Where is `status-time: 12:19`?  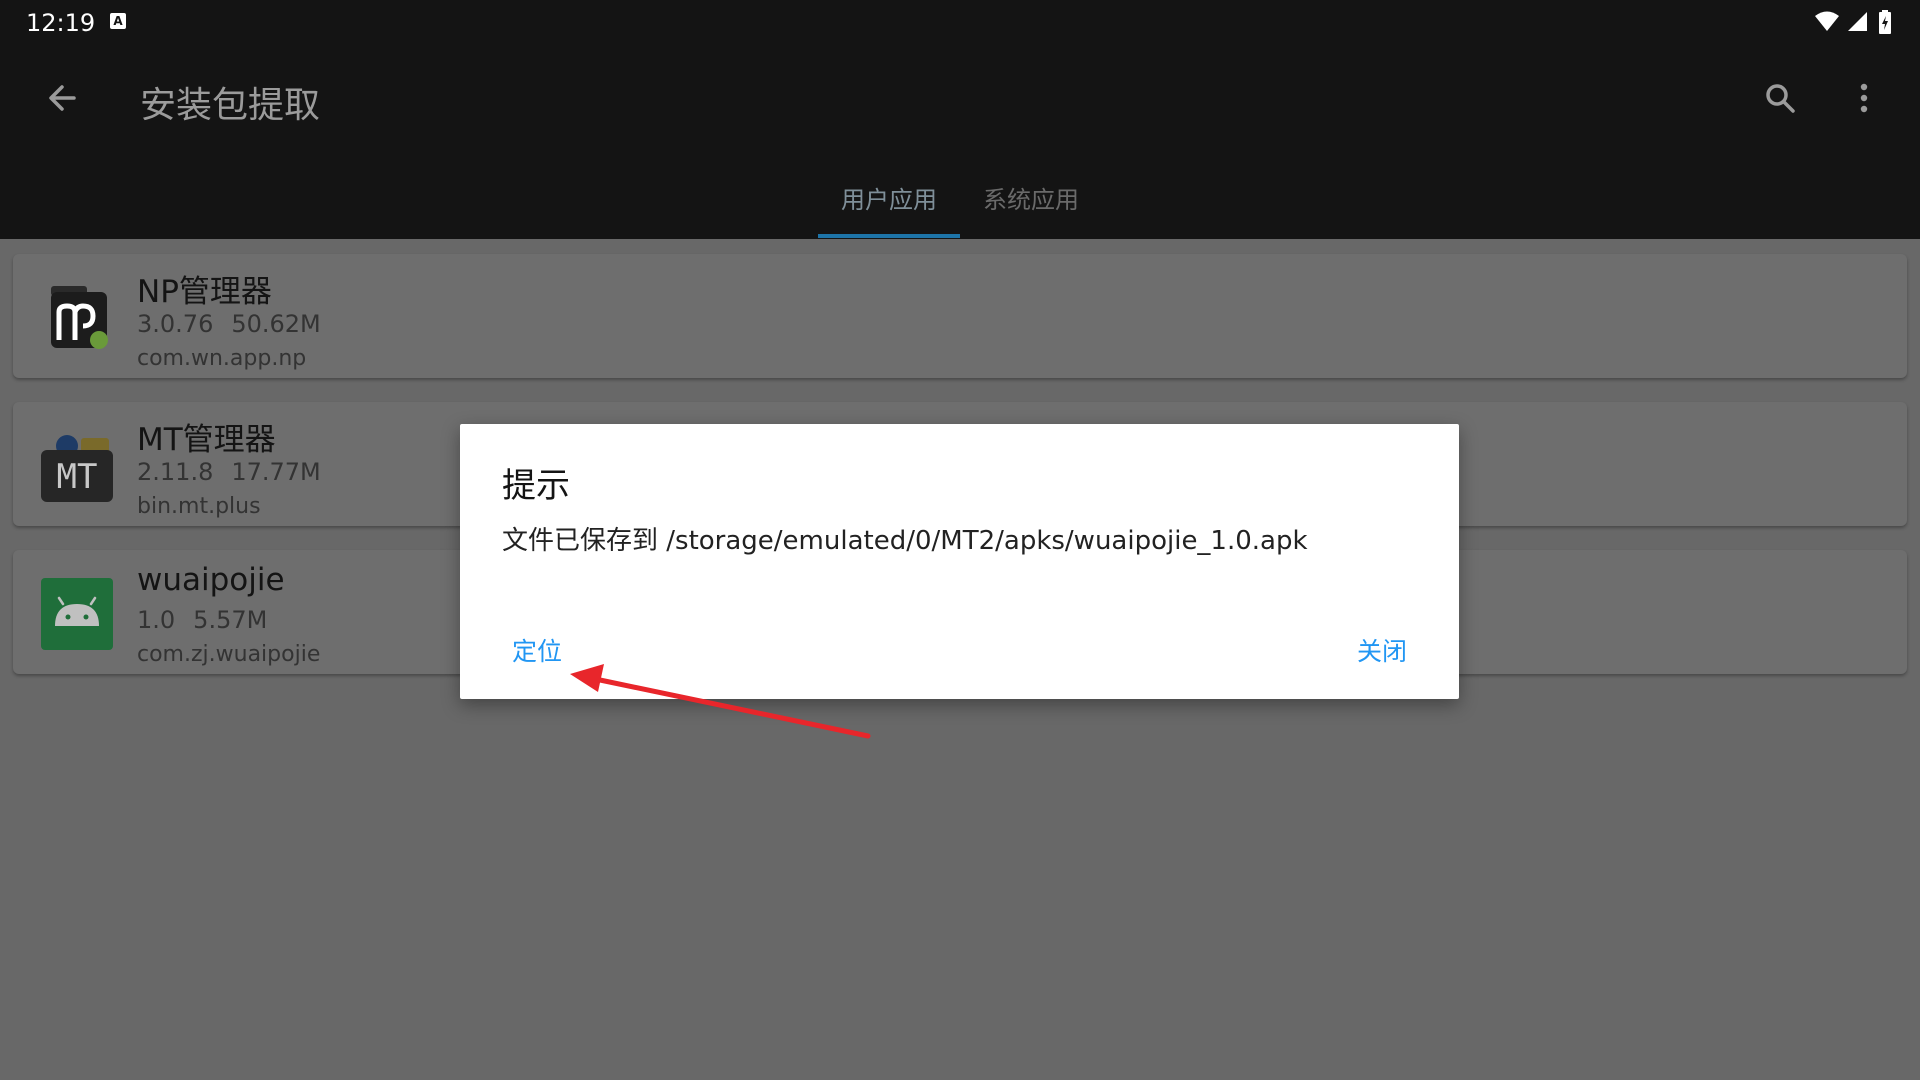 status-time: 12:19 is located at coordinates (61, 23).